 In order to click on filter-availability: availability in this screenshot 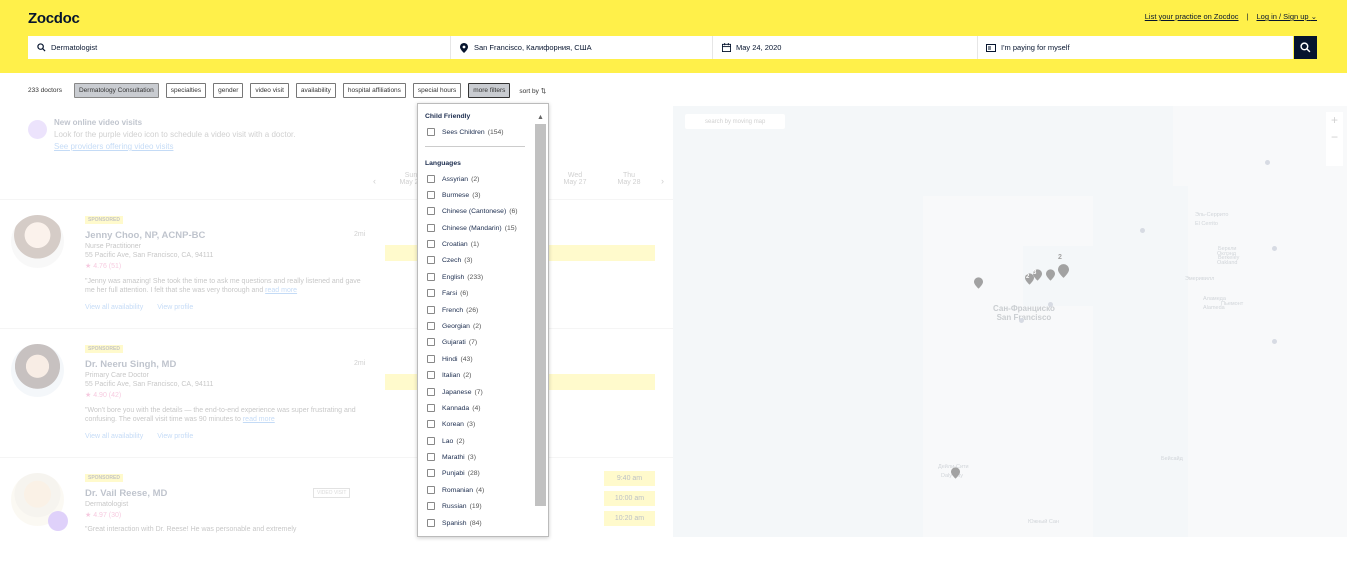, I will do `click(315, 90)`.